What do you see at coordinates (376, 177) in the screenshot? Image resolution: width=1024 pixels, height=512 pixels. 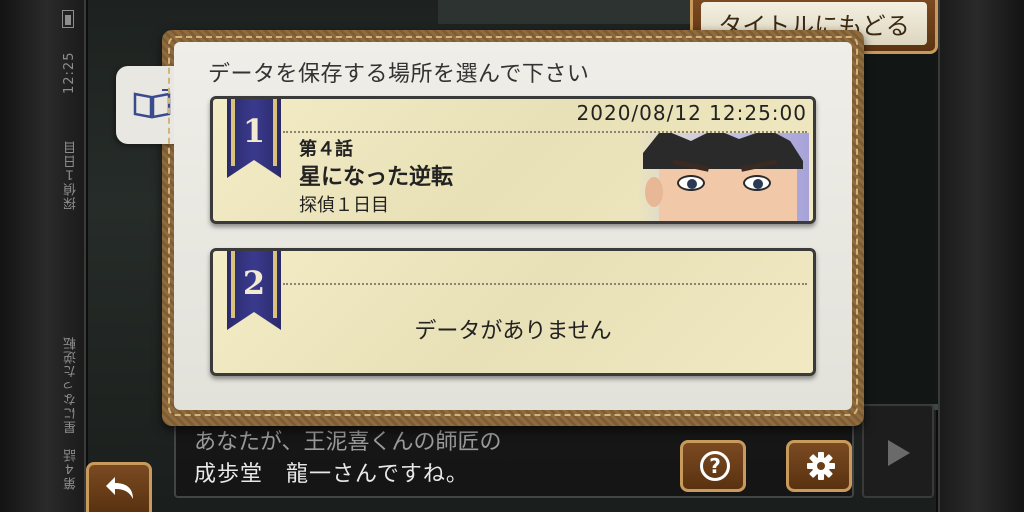 I see `slot-title: 星になった逆転` at bounding box center [376, 177].